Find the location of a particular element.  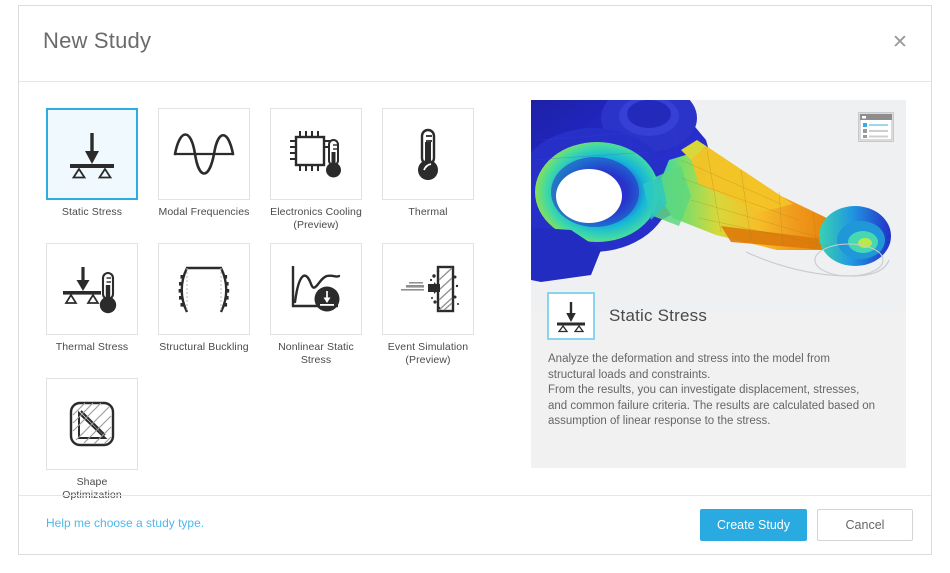

impact-icon is located at coordinates (428, 289).